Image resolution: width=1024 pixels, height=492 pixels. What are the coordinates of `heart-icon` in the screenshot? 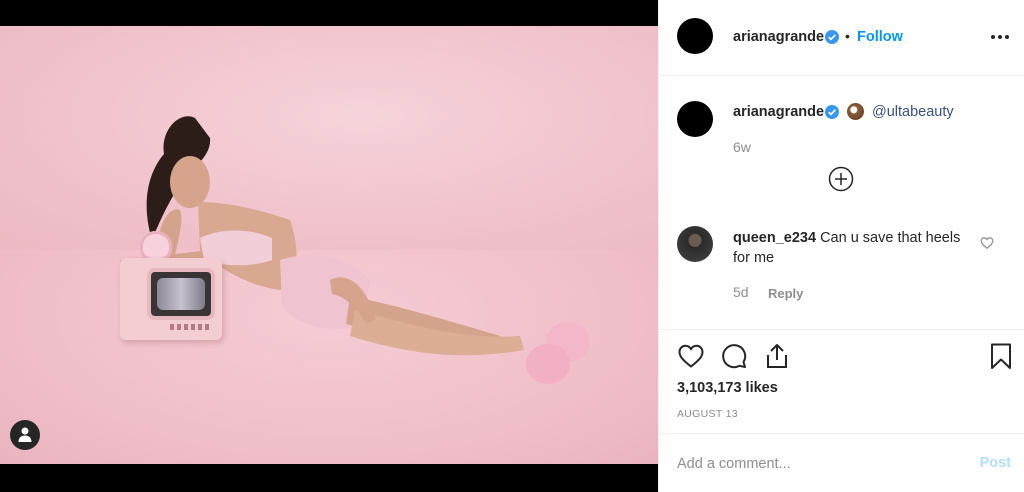 It's located at (691, 356).